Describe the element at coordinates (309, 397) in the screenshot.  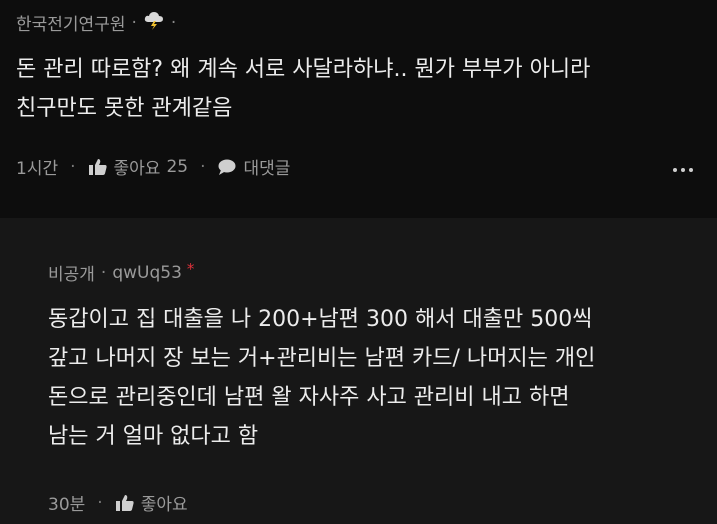
I see `reply-line: 돈으로 관리중인데 남편 왈 자사주 사고 관리비 내고 하면` at that location.